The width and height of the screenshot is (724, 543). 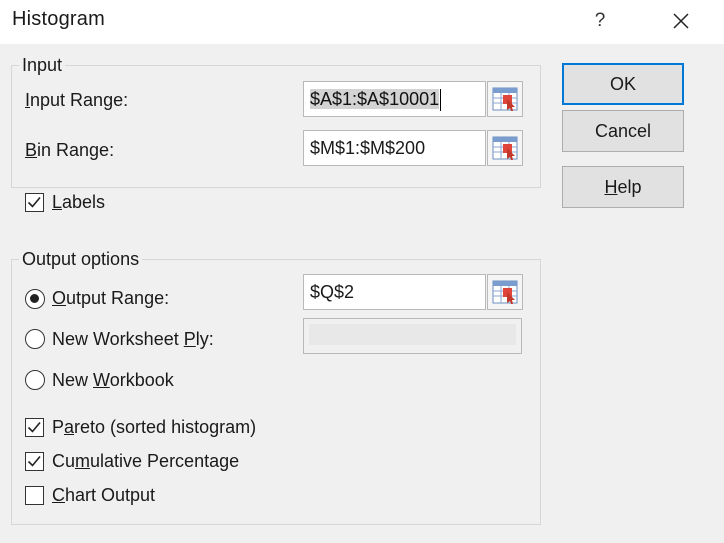 What do you see at coordinates (35, 339) in the screenshot?
I see `new-worksheet-ply-radio` at bounding box center [35, 339].